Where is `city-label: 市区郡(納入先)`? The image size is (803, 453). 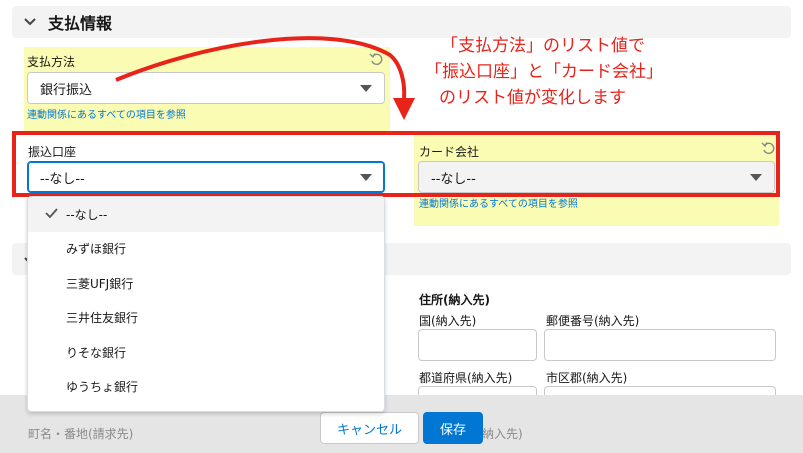 city-label: 市区郡(納入先) is located at coordinates (587, 378).